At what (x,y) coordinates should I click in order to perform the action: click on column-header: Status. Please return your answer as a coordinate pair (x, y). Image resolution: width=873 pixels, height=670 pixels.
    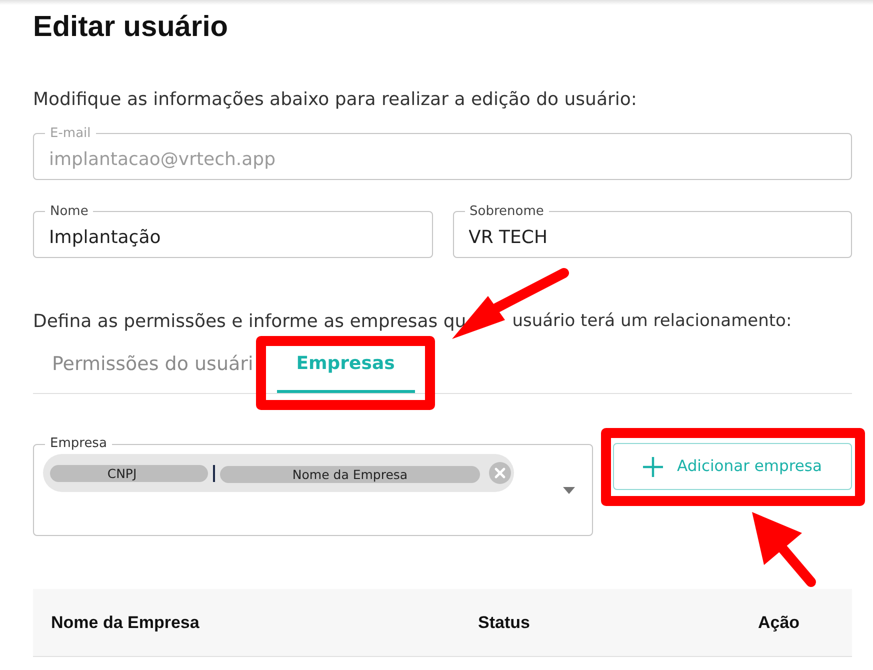
    Looking at the image, I should click on (600, 622).